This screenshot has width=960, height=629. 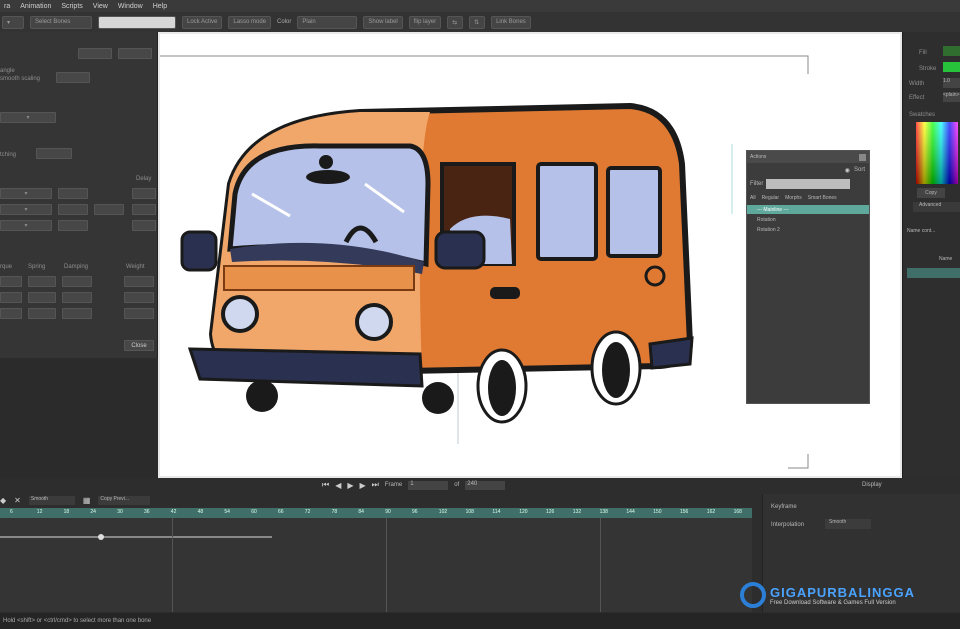 What do you see at coordinates (753, 595) in the screenshot?
I see `watermark-logo-icon` at bounding box center [753, 595].